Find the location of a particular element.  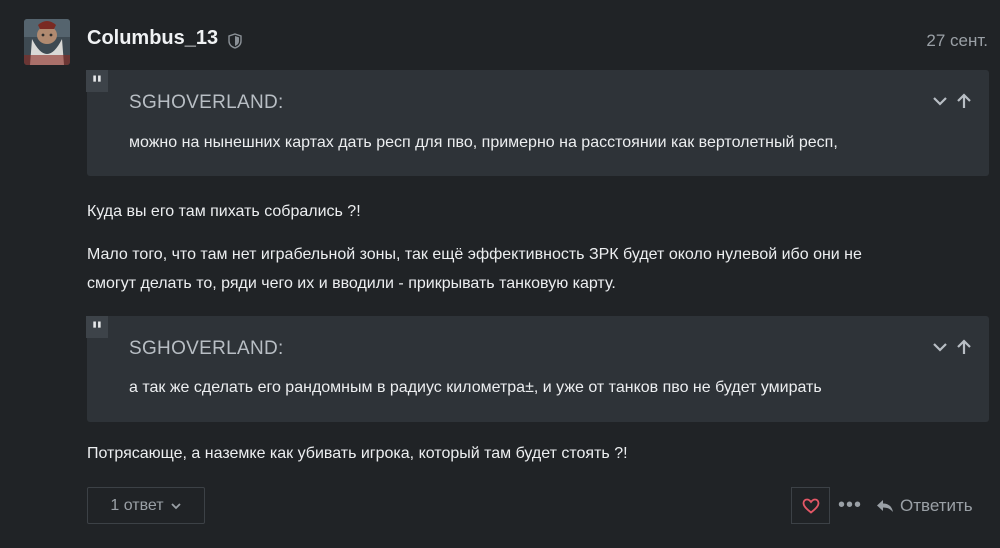

reply-button: Ответить is located at coordinates (924, 506).